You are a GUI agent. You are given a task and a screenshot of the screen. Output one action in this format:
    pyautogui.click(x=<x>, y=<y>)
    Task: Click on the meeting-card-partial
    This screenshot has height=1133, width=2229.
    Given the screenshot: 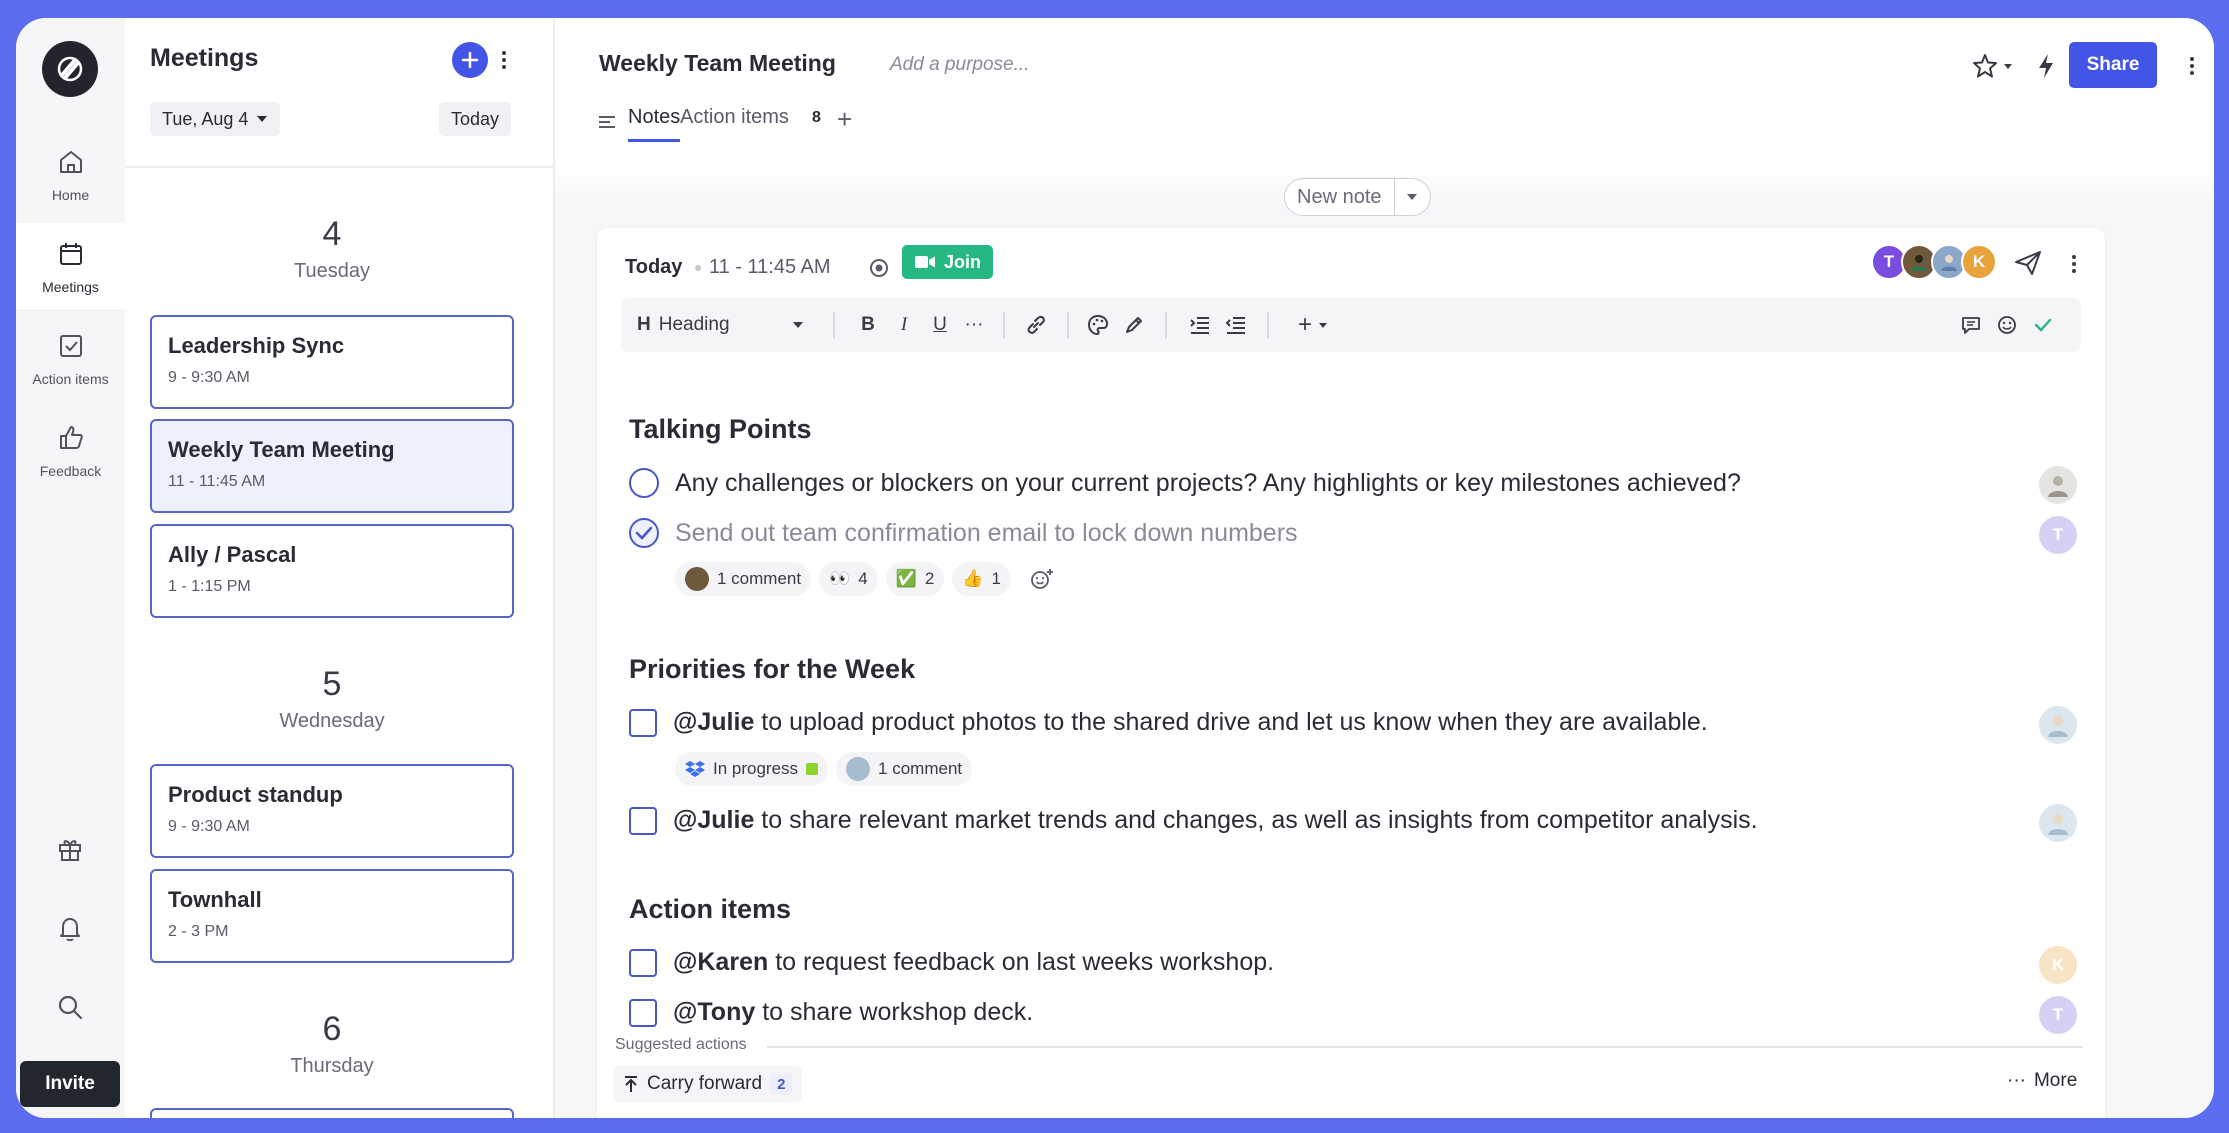 What is the action you would take?
    pyautogui.click(x=332, y=1113)
    